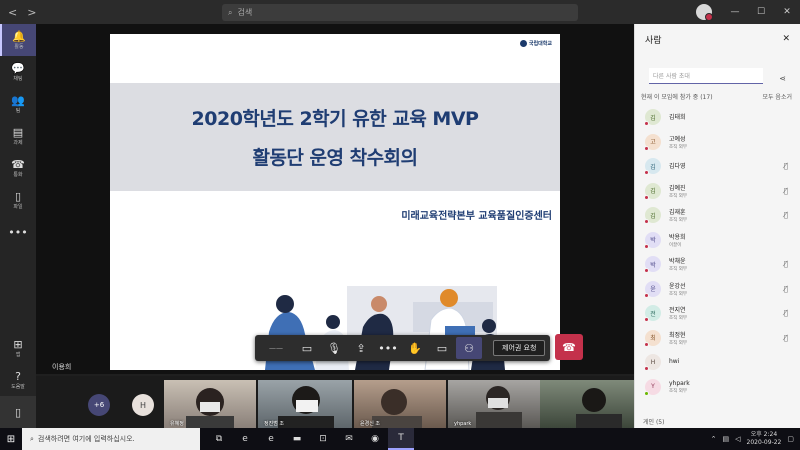  Describe the element at coordinates (717, 313) in the screenshot. I see `participant-item: 전 전지연 조직 외부 🎙̸` at that location.